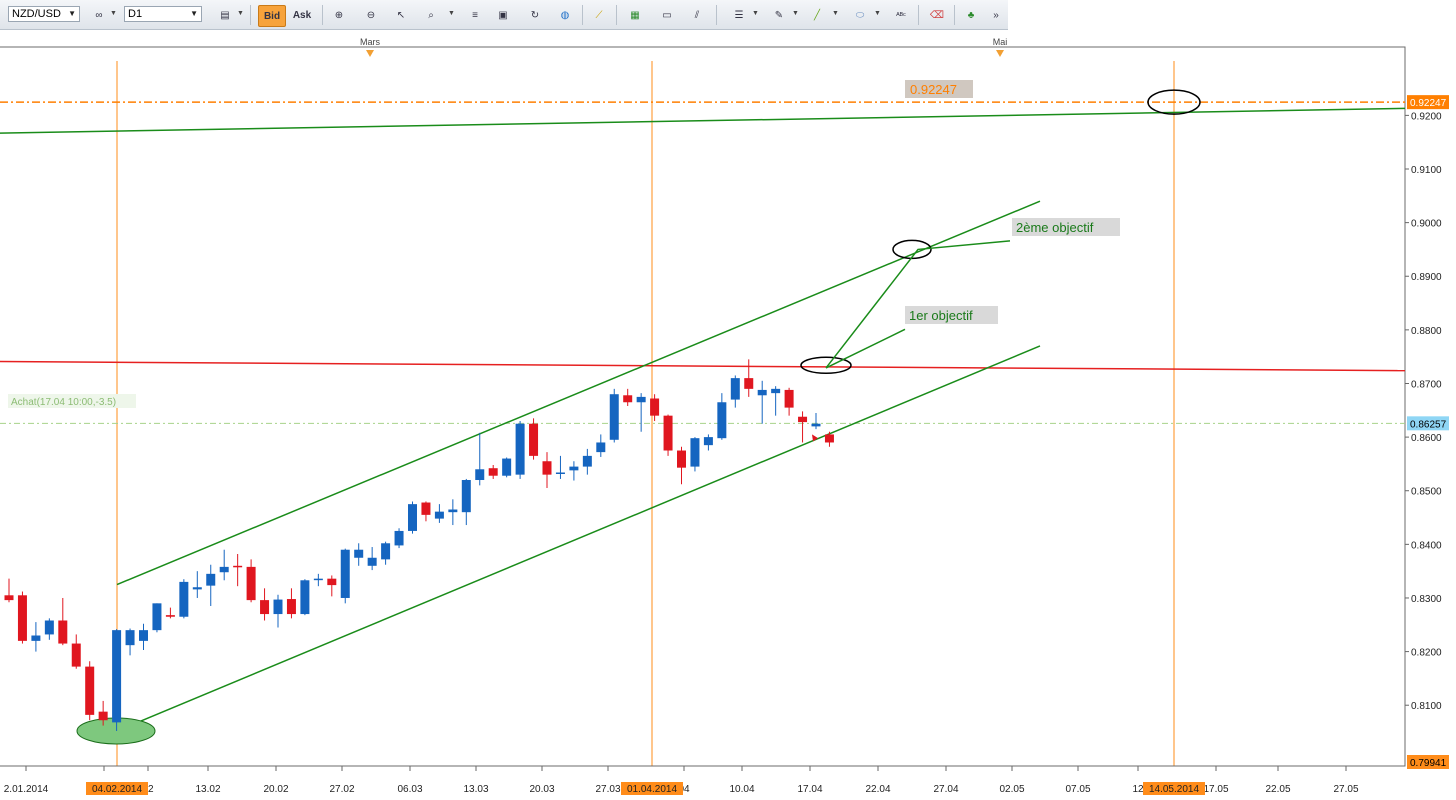 The height and width of the screenshot is (800, 1456). What do you see at coordinates (652, 789) in the screenshot?
I see `date-marker-label: 01.04.2014` at bounding box center [652, 789].